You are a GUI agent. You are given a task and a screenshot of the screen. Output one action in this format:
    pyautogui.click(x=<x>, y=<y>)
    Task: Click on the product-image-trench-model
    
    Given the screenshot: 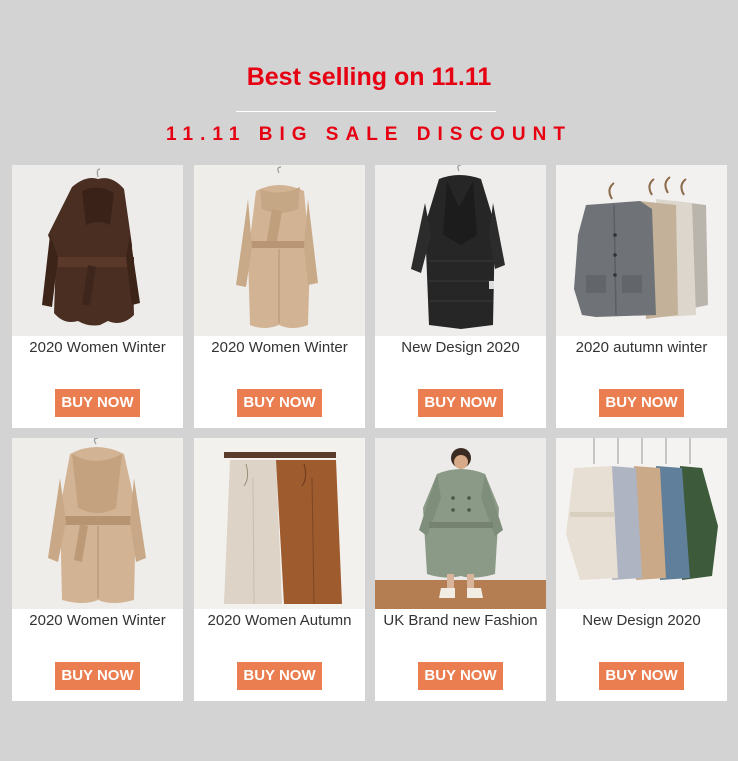 What is the action you would take?
    pyautogui.click(x=460, y=523)
    